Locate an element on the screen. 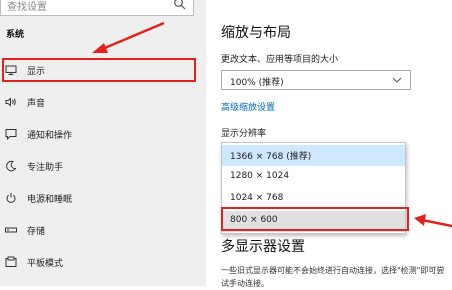 The image size is (452, 290). power-icon is located at coordinates (11, 198).